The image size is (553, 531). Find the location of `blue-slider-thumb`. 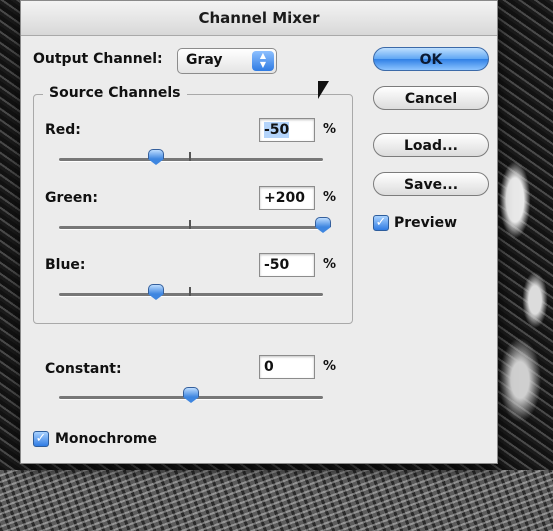

blue-slider-thumb is located at coordinates (156, 292).